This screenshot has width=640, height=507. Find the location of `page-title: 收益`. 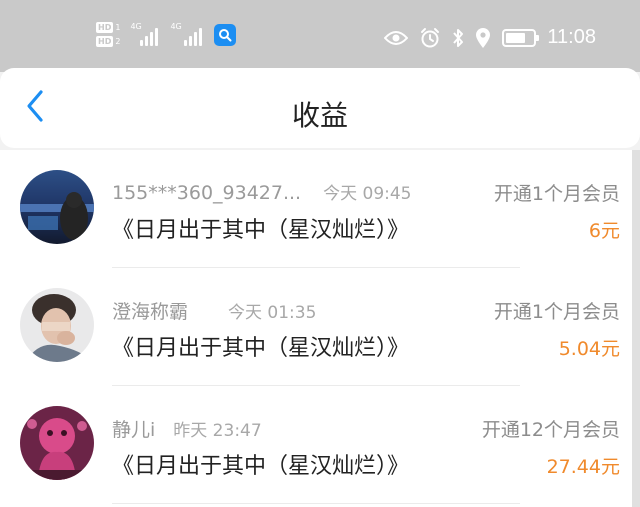

page-title: 收益 is located at coordinates (319, 115).